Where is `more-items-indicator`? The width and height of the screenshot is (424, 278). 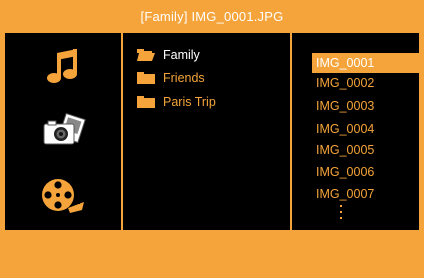
more-items-indicator is located at coordinates (342, 214).